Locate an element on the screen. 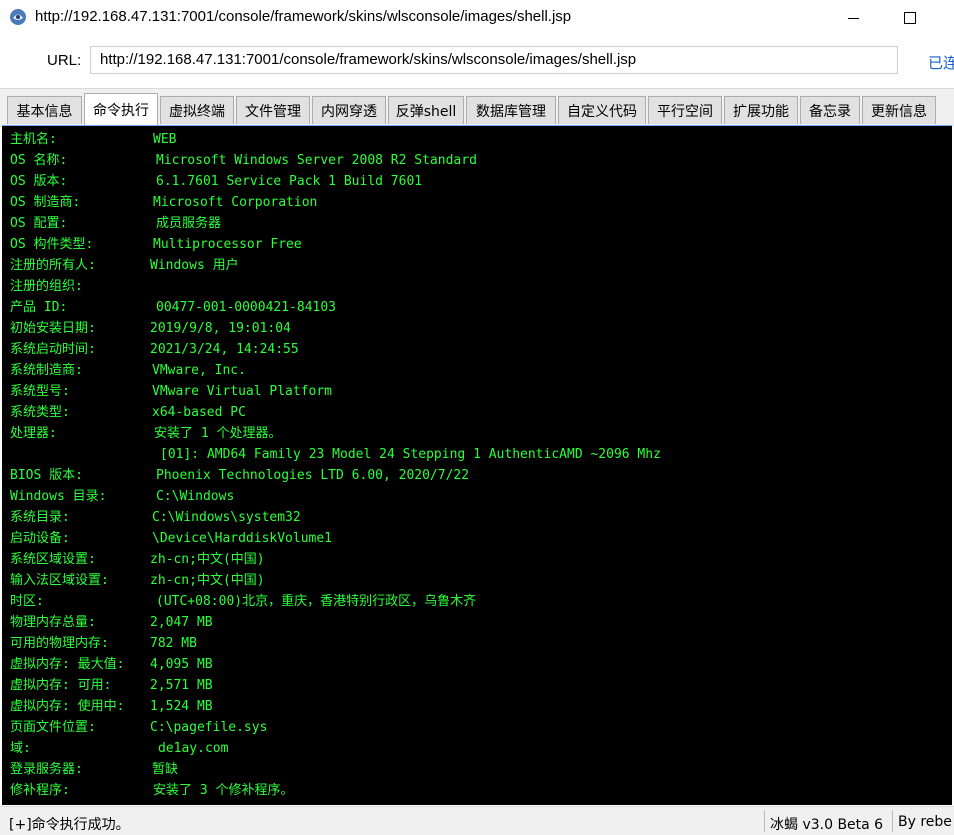  terminal-line-value: C:\Windows\system32 is located at coordinates (226, 517).